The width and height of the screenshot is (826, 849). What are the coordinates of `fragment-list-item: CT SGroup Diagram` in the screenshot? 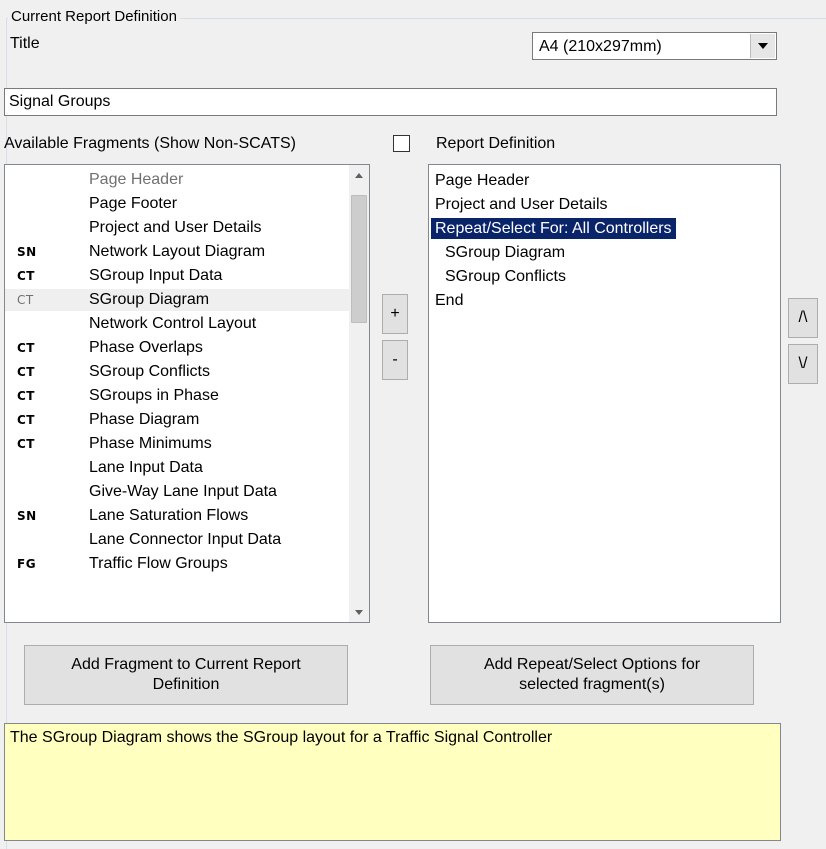 It's located at (178, 300).